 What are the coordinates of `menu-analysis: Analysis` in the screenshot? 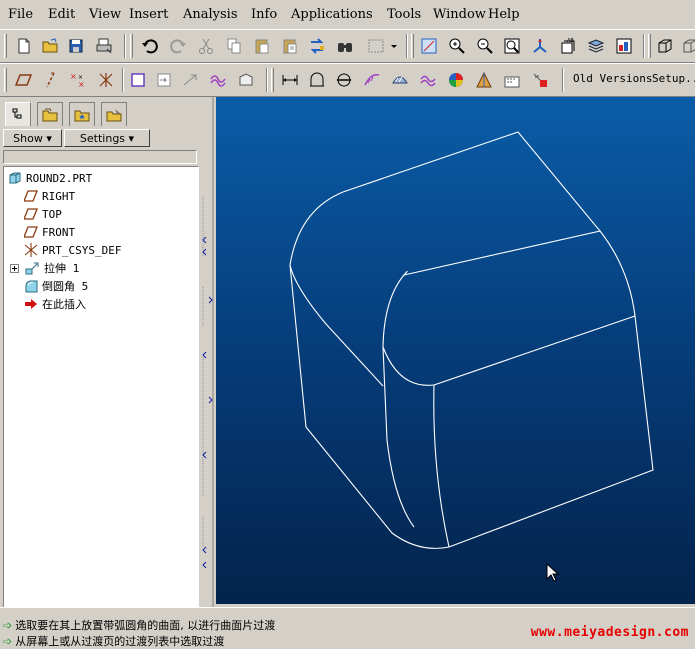 It's located at (210, 14).